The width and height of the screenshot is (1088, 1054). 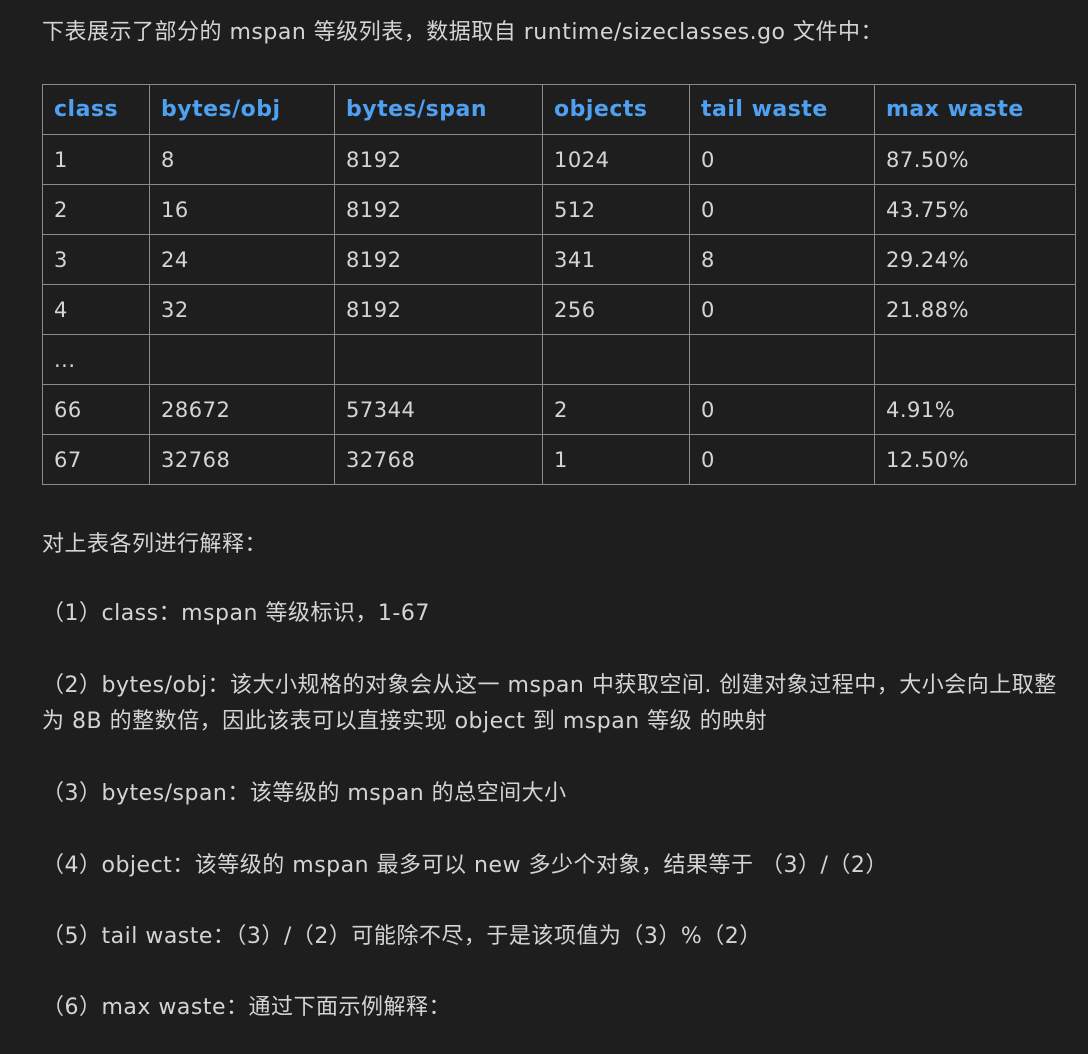 What do you see at coordinates (975, 159) in the screenshot?
I see `table-cell: 87.50%` at bounding box center [975, 159].